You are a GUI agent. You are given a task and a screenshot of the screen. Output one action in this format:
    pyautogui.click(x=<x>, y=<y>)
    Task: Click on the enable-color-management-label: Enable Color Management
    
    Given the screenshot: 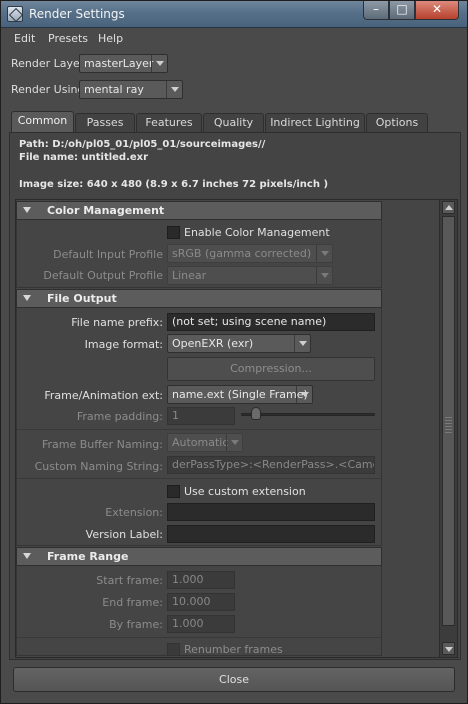 What is the action you would take?
    pyautogui.click(x=257, y=232)
    